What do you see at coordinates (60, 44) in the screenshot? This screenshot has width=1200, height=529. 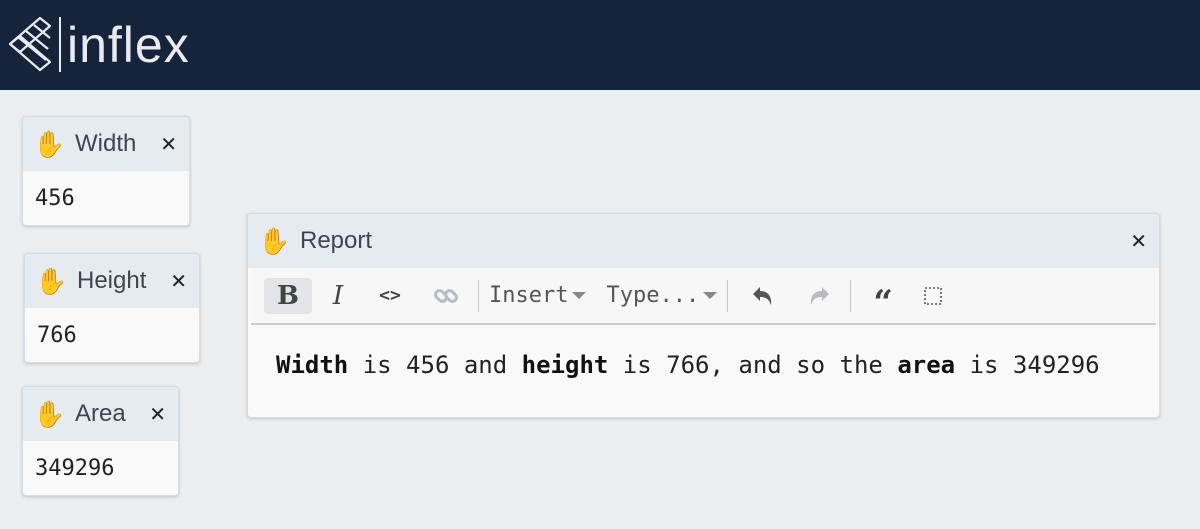 I see `logo-divider` at bounding box center [60, 44].